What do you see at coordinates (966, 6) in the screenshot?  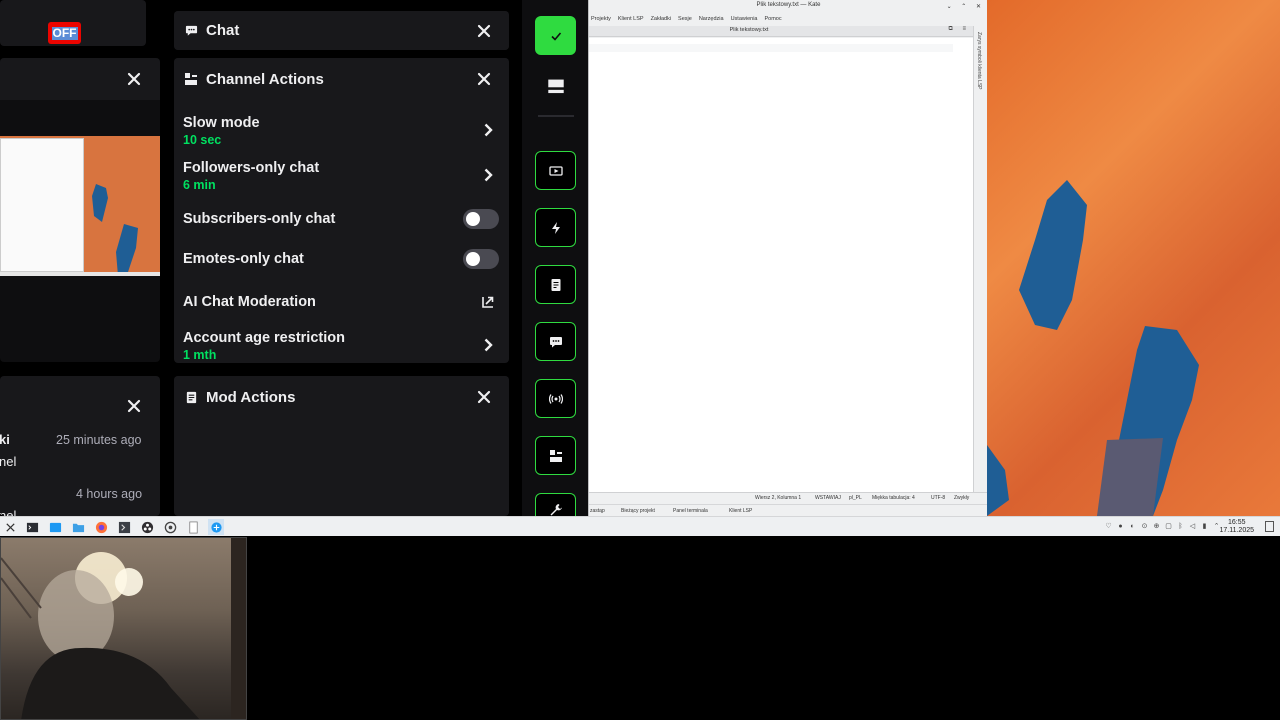 I see `kate-window-controls: ⌄ ⌃ ✕` at bounding box center [966, 6].